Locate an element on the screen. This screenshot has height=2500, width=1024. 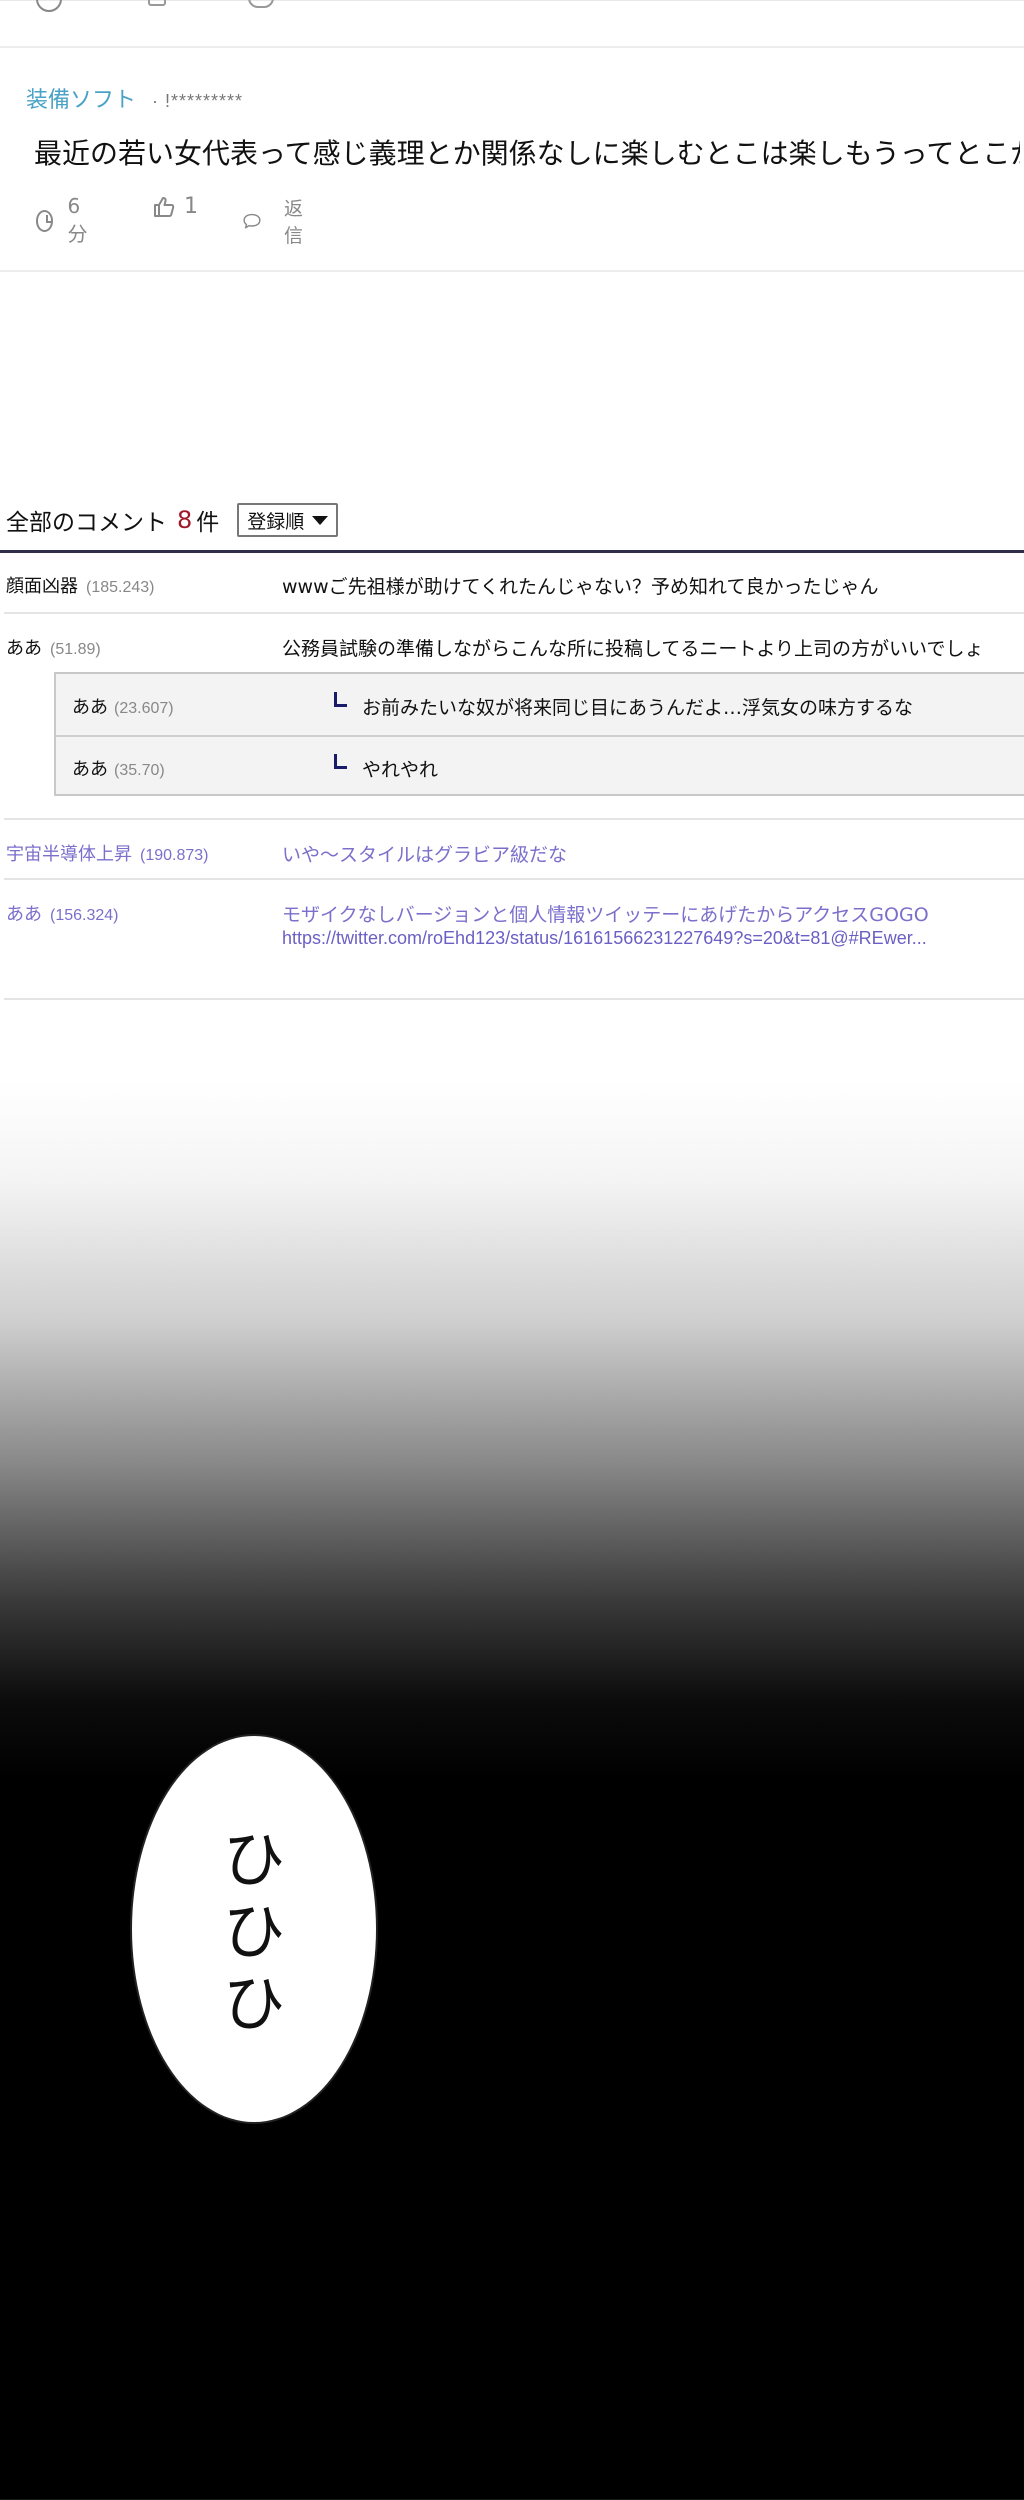
comment-meta: 装備ソフト · !********* is located at coordinates (134, 98).